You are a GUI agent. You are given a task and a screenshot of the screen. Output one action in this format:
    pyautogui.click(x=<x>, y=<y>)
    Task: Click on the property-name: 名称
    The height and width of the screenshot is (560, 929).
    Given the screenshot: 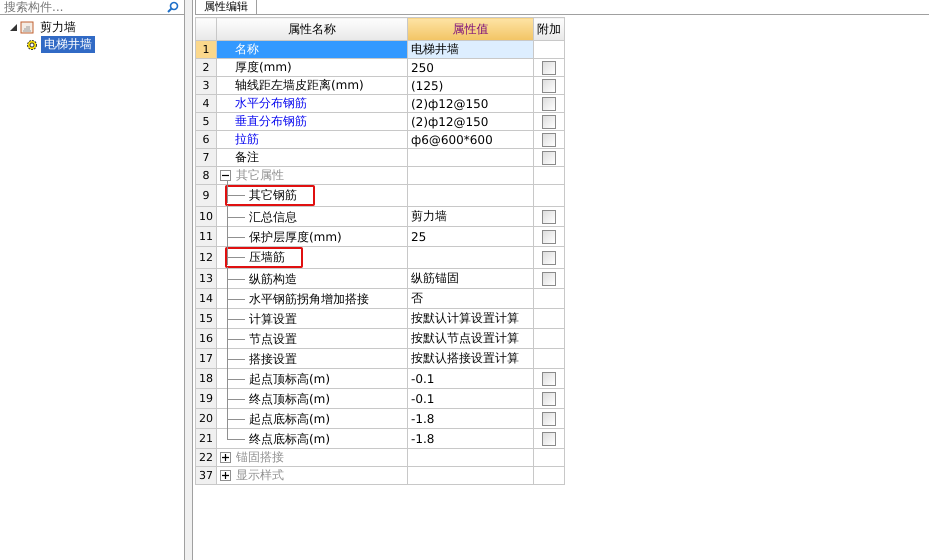 What is the action you would take?
    pyautogui.click(x=312, y=49)
    